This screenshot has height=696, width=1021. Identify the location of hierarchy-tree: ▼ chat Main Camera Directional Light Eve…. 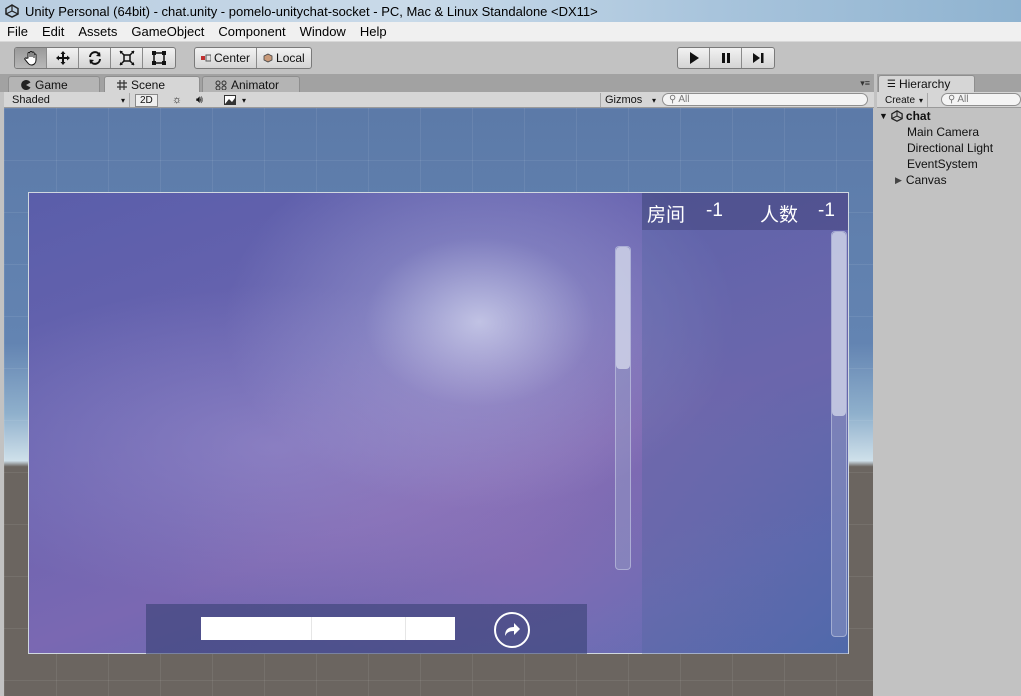
(949, 402).